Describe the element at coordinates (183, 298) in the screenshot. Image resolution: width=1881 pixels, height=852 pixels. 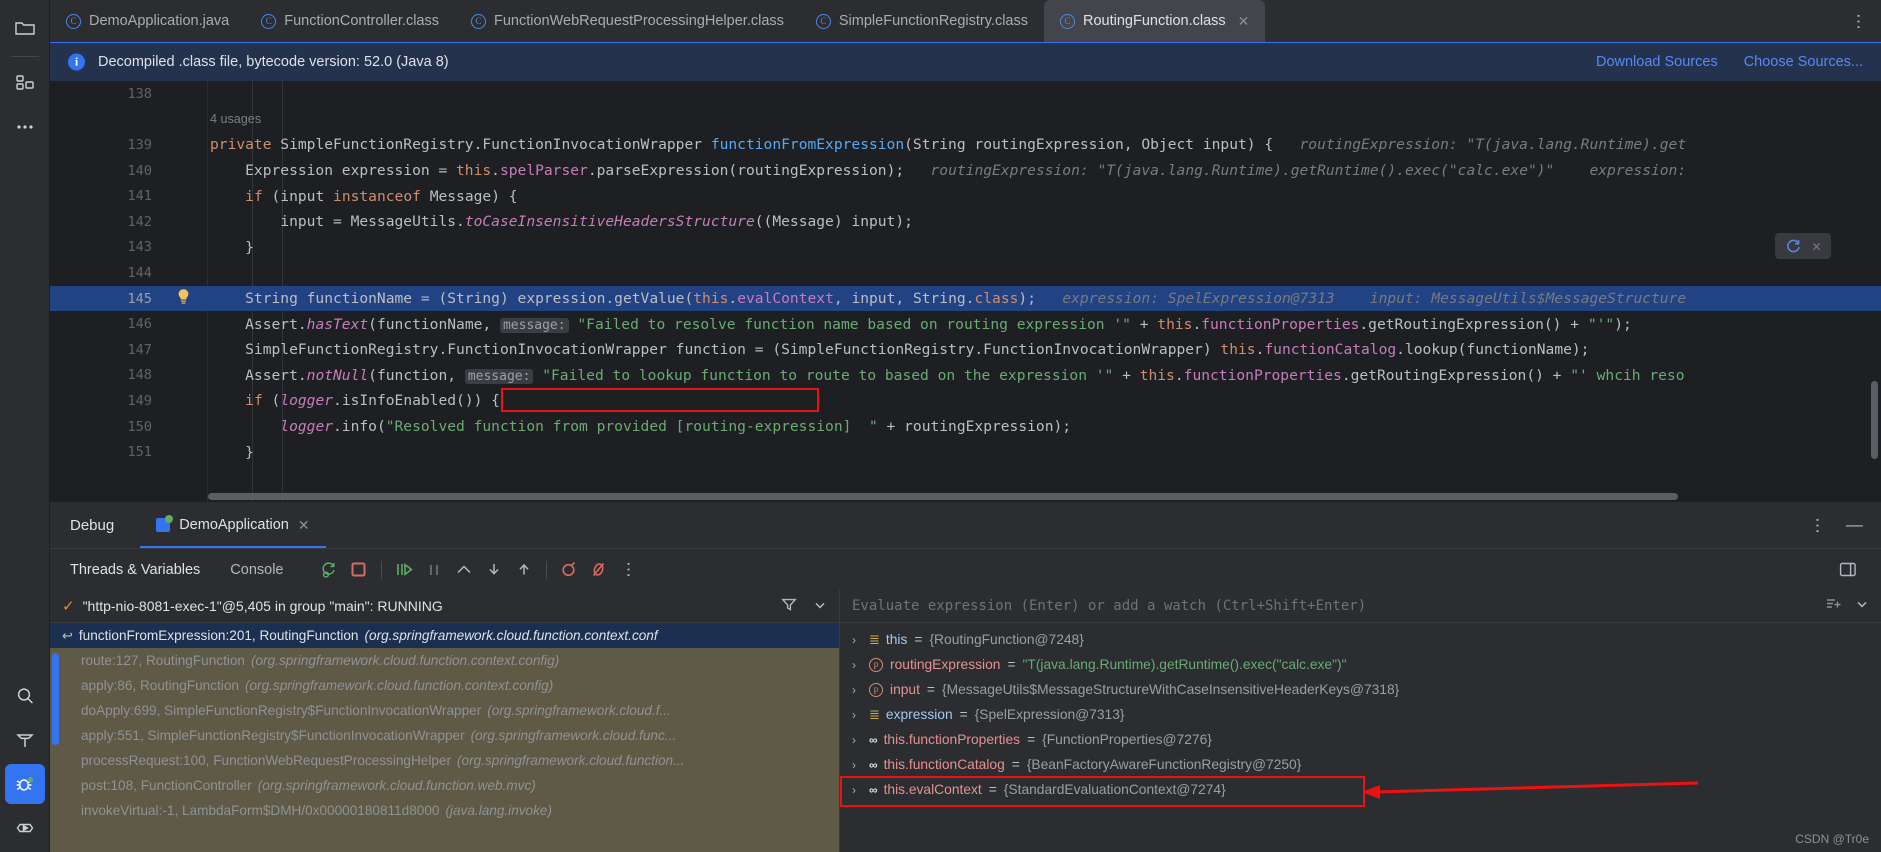
I see `intention-bulb-icon` at that location.